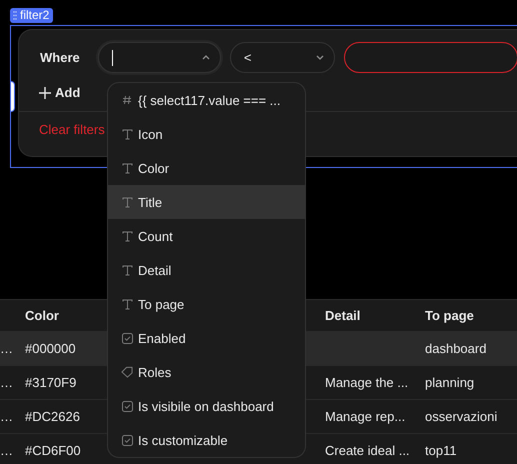  What do you see at coordinates (461, 416) in the screenshot?
I see `table-cell: osservazioni` at bounding box center [461, 416].